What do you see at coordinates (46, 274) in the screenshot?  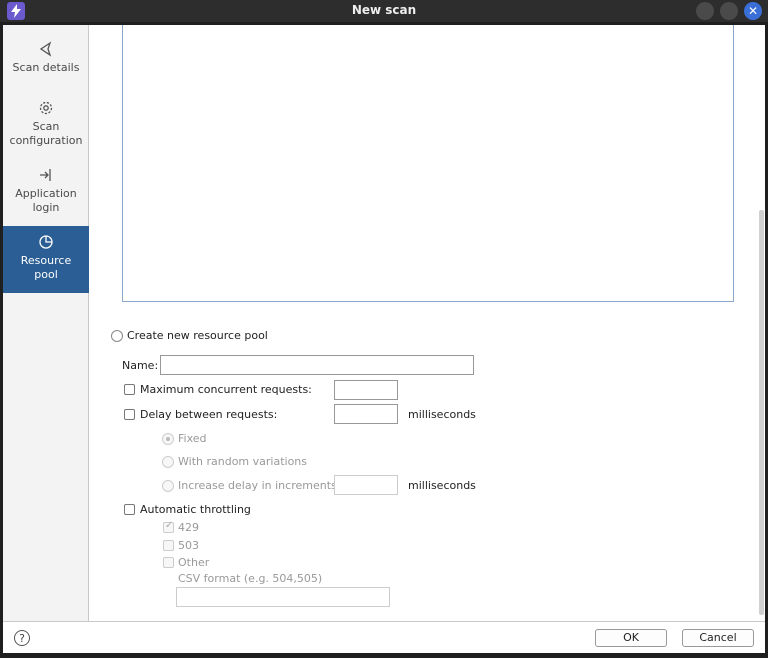 I see `sidebar-item-label-2: pool` at bounding box center [46, 274].